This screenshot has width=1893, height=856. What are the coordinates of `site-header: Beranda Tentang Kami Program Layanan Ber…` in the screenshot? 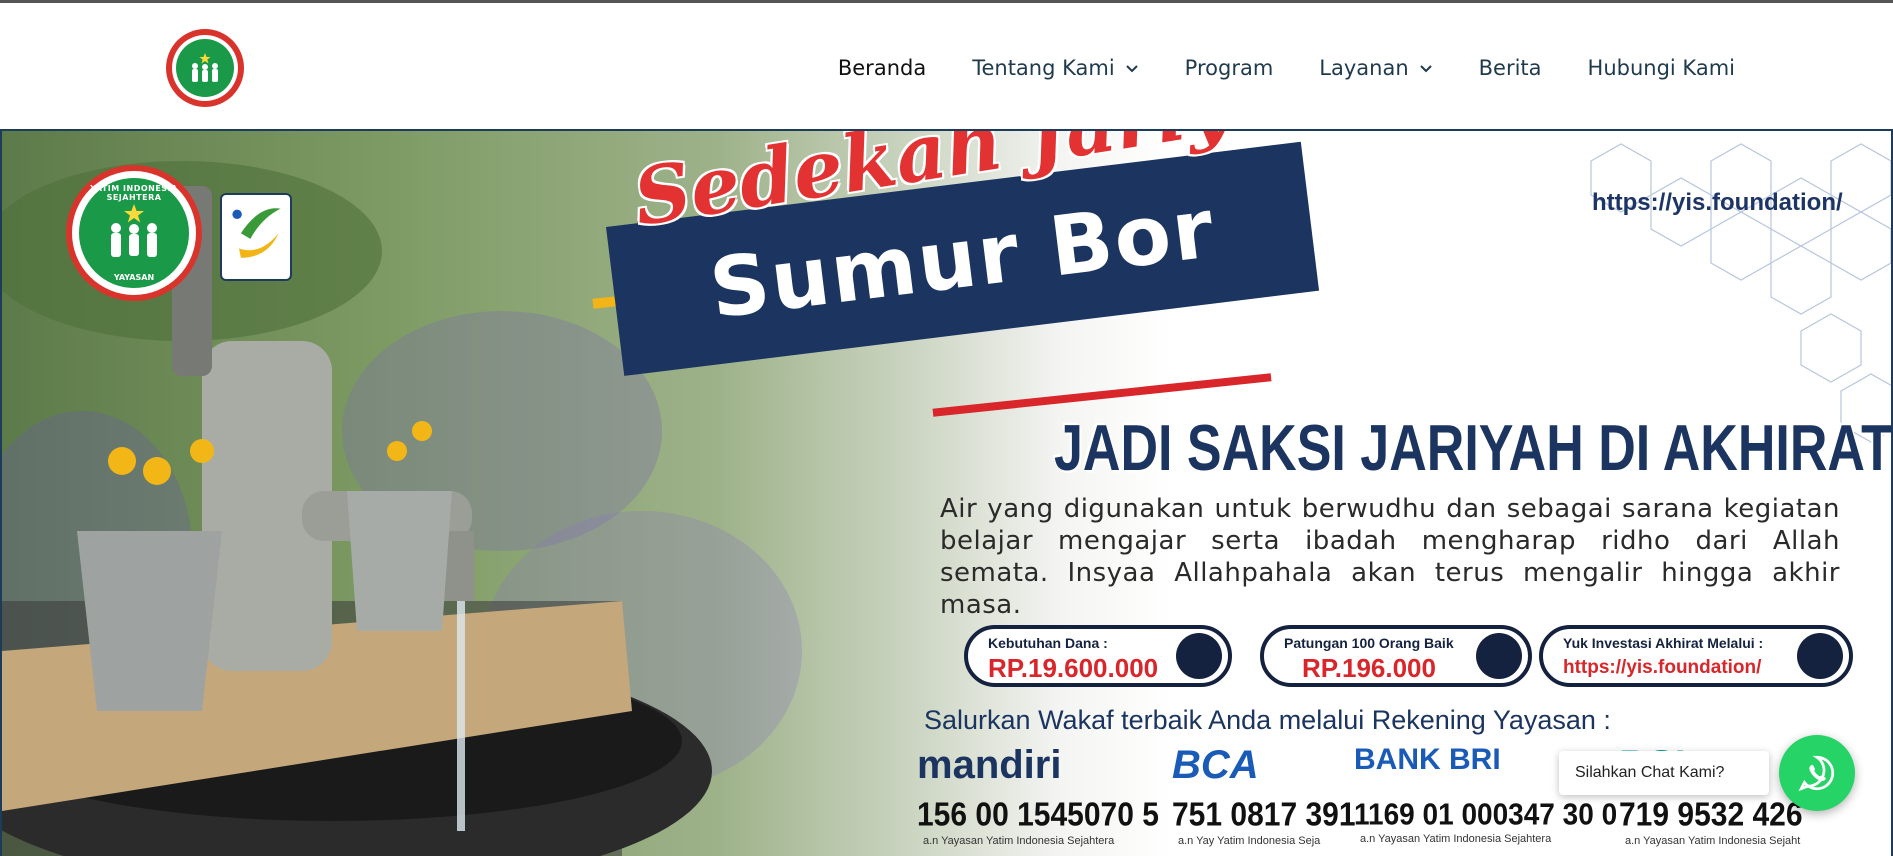 It's located at (946, 67).